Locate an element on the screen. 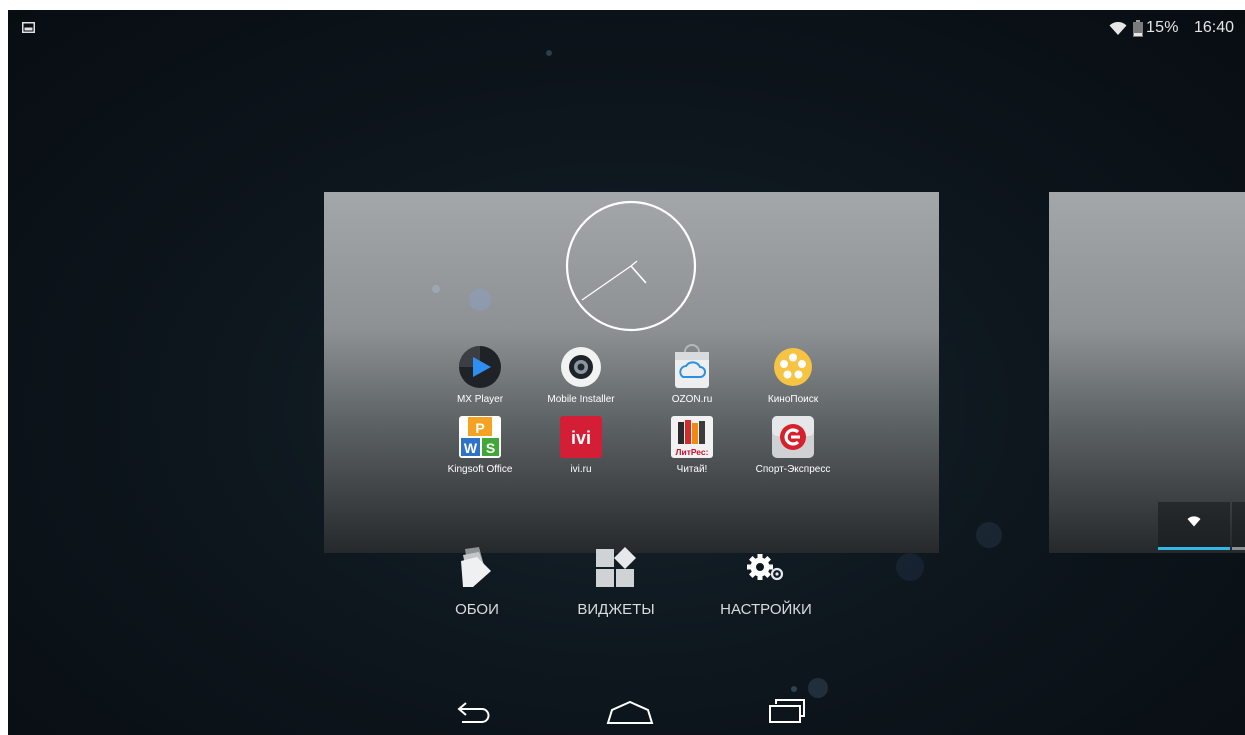 This screenshot has height=735, width=1245. svg-text: S is located at coordinates (490, 448).